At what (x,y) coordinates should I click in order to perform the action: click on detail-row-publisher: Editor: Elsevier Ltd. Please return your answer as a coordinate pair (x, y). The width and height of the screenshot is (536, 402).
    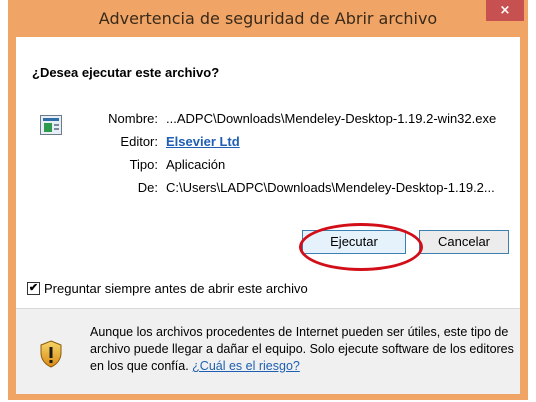
    Looking at the image, I should click on (268, 143).